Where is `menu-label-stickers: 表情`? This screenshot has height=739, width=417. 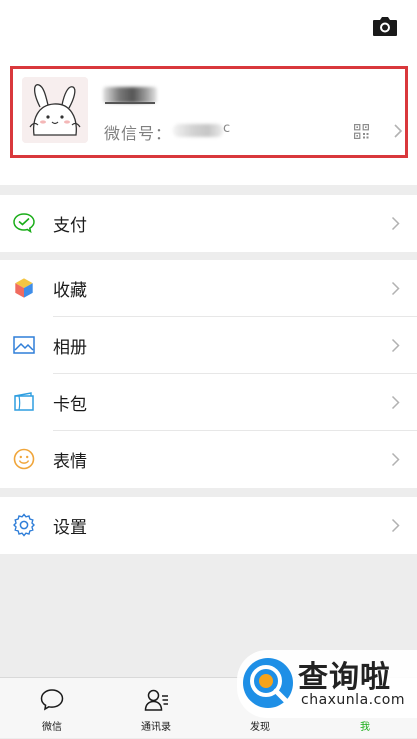 menu-label-stickers: 表情 is located at coordinates (70, 462).